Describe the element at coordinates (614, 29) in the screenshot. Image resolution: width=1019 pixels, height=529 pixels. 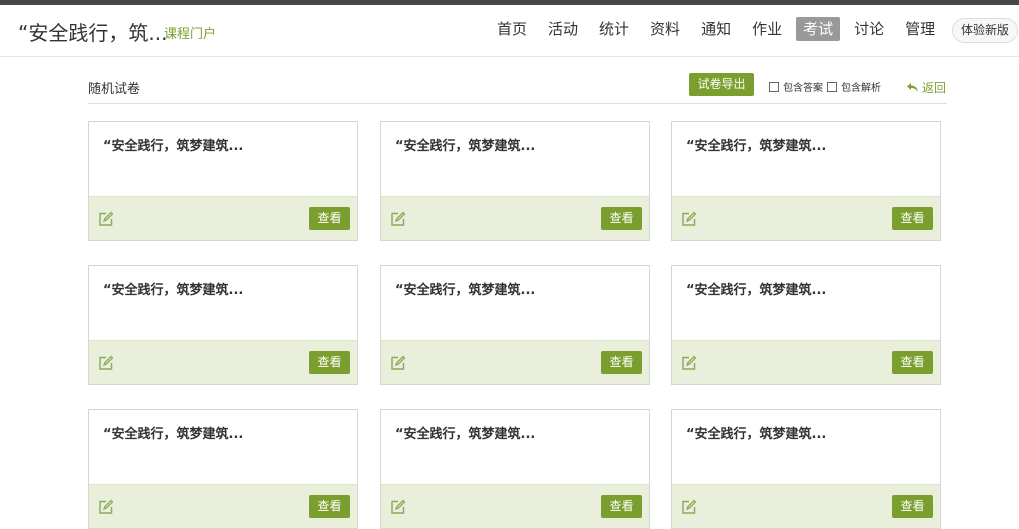
I see `nav-item: 统计` at that location.